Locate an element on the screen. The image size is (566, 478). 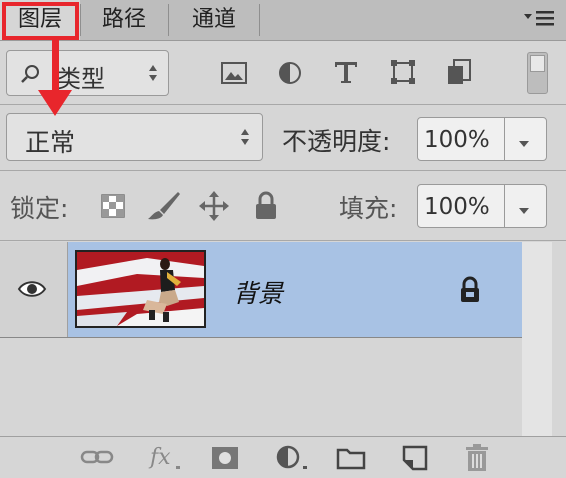
annotation-arrow-line is located at coordinates (55, 66).